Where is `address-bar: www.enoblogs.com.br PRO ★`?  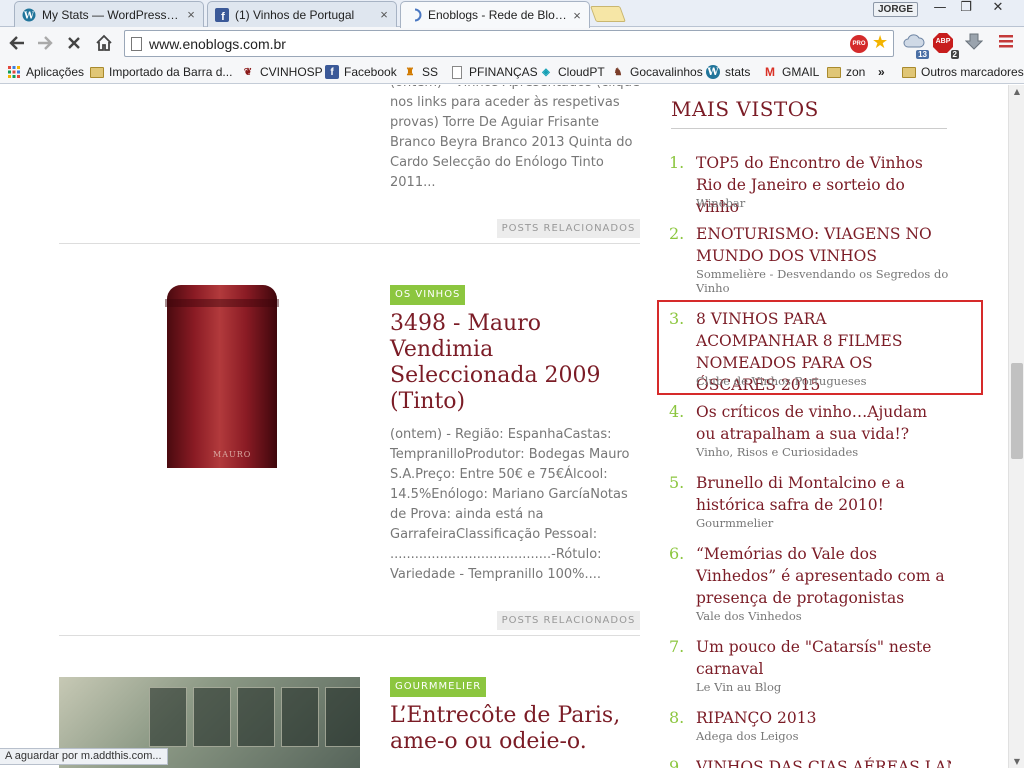 address-bar: www.enoblogs.com.br PRO ★ is located at coordinates (509, 43).